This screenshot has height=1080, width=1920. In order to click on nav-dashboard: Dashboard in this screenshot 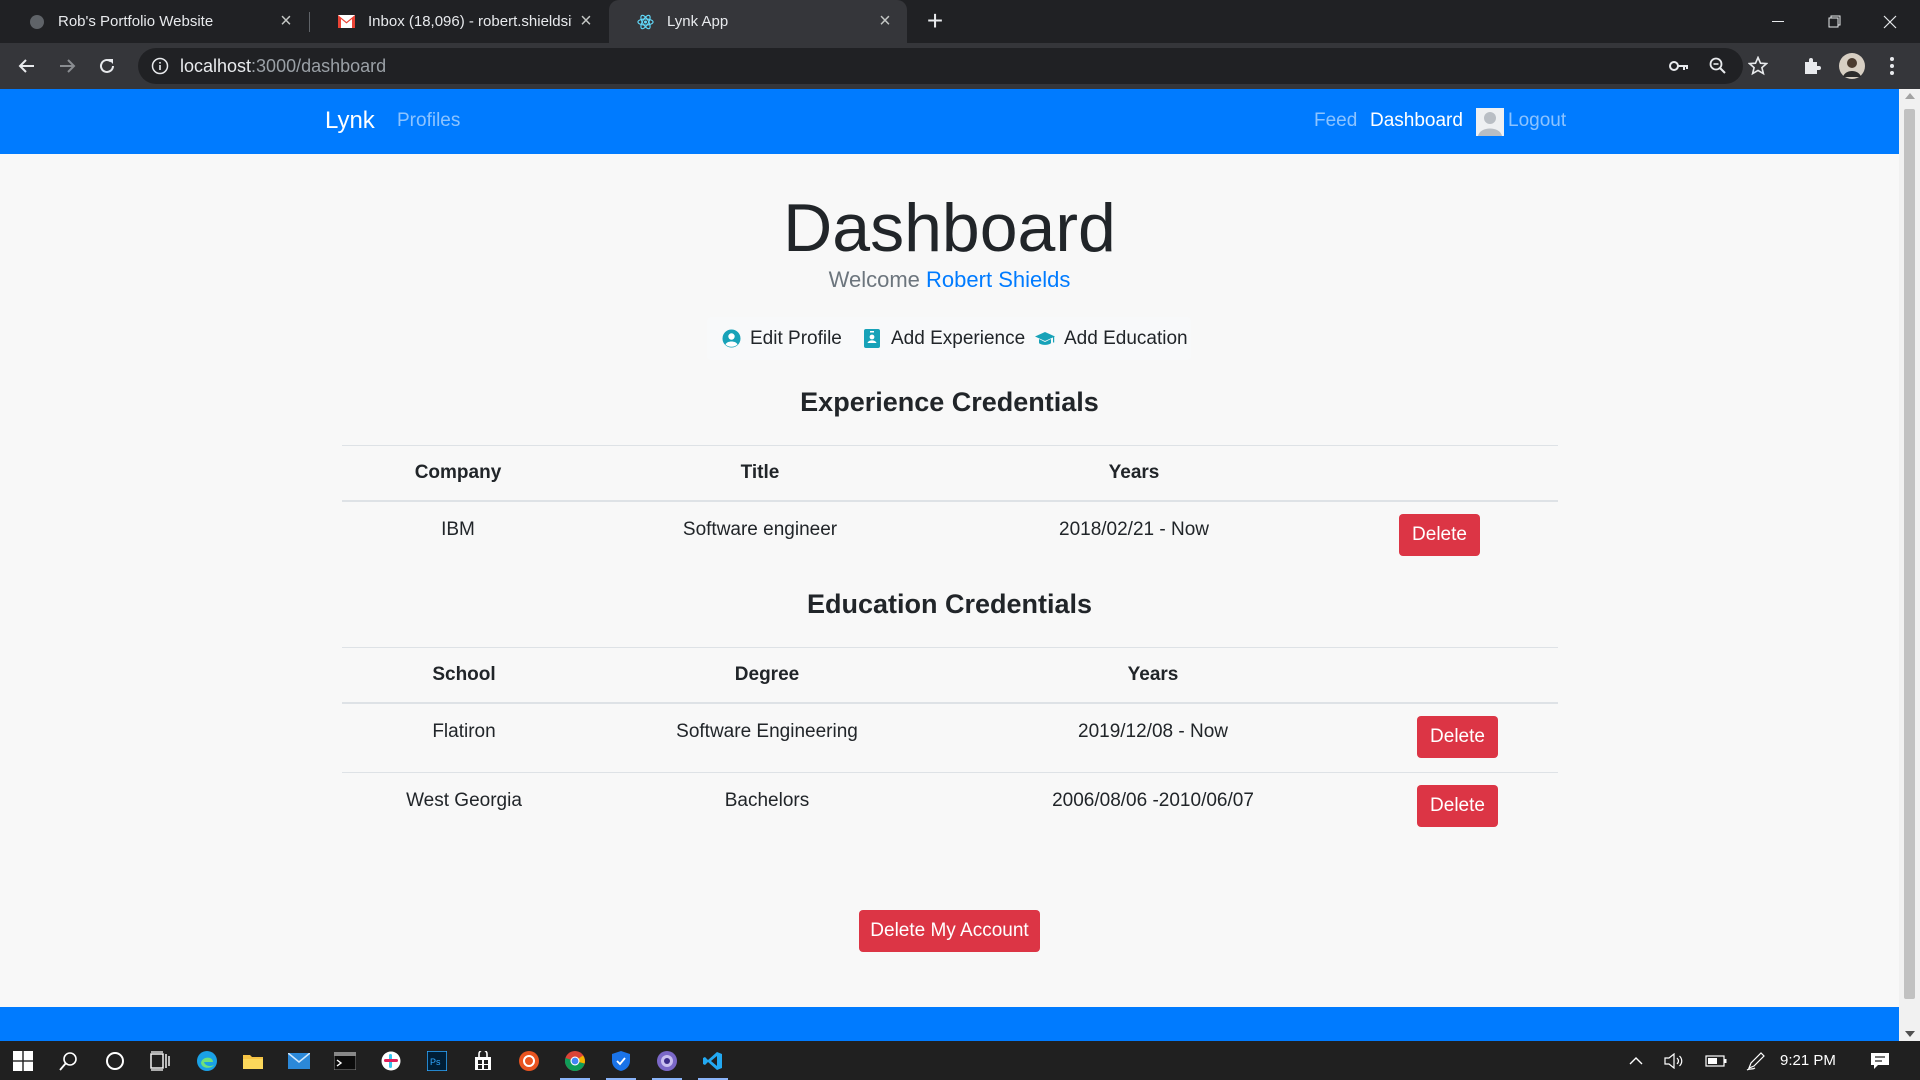, I will do `click(1416, 121)`.